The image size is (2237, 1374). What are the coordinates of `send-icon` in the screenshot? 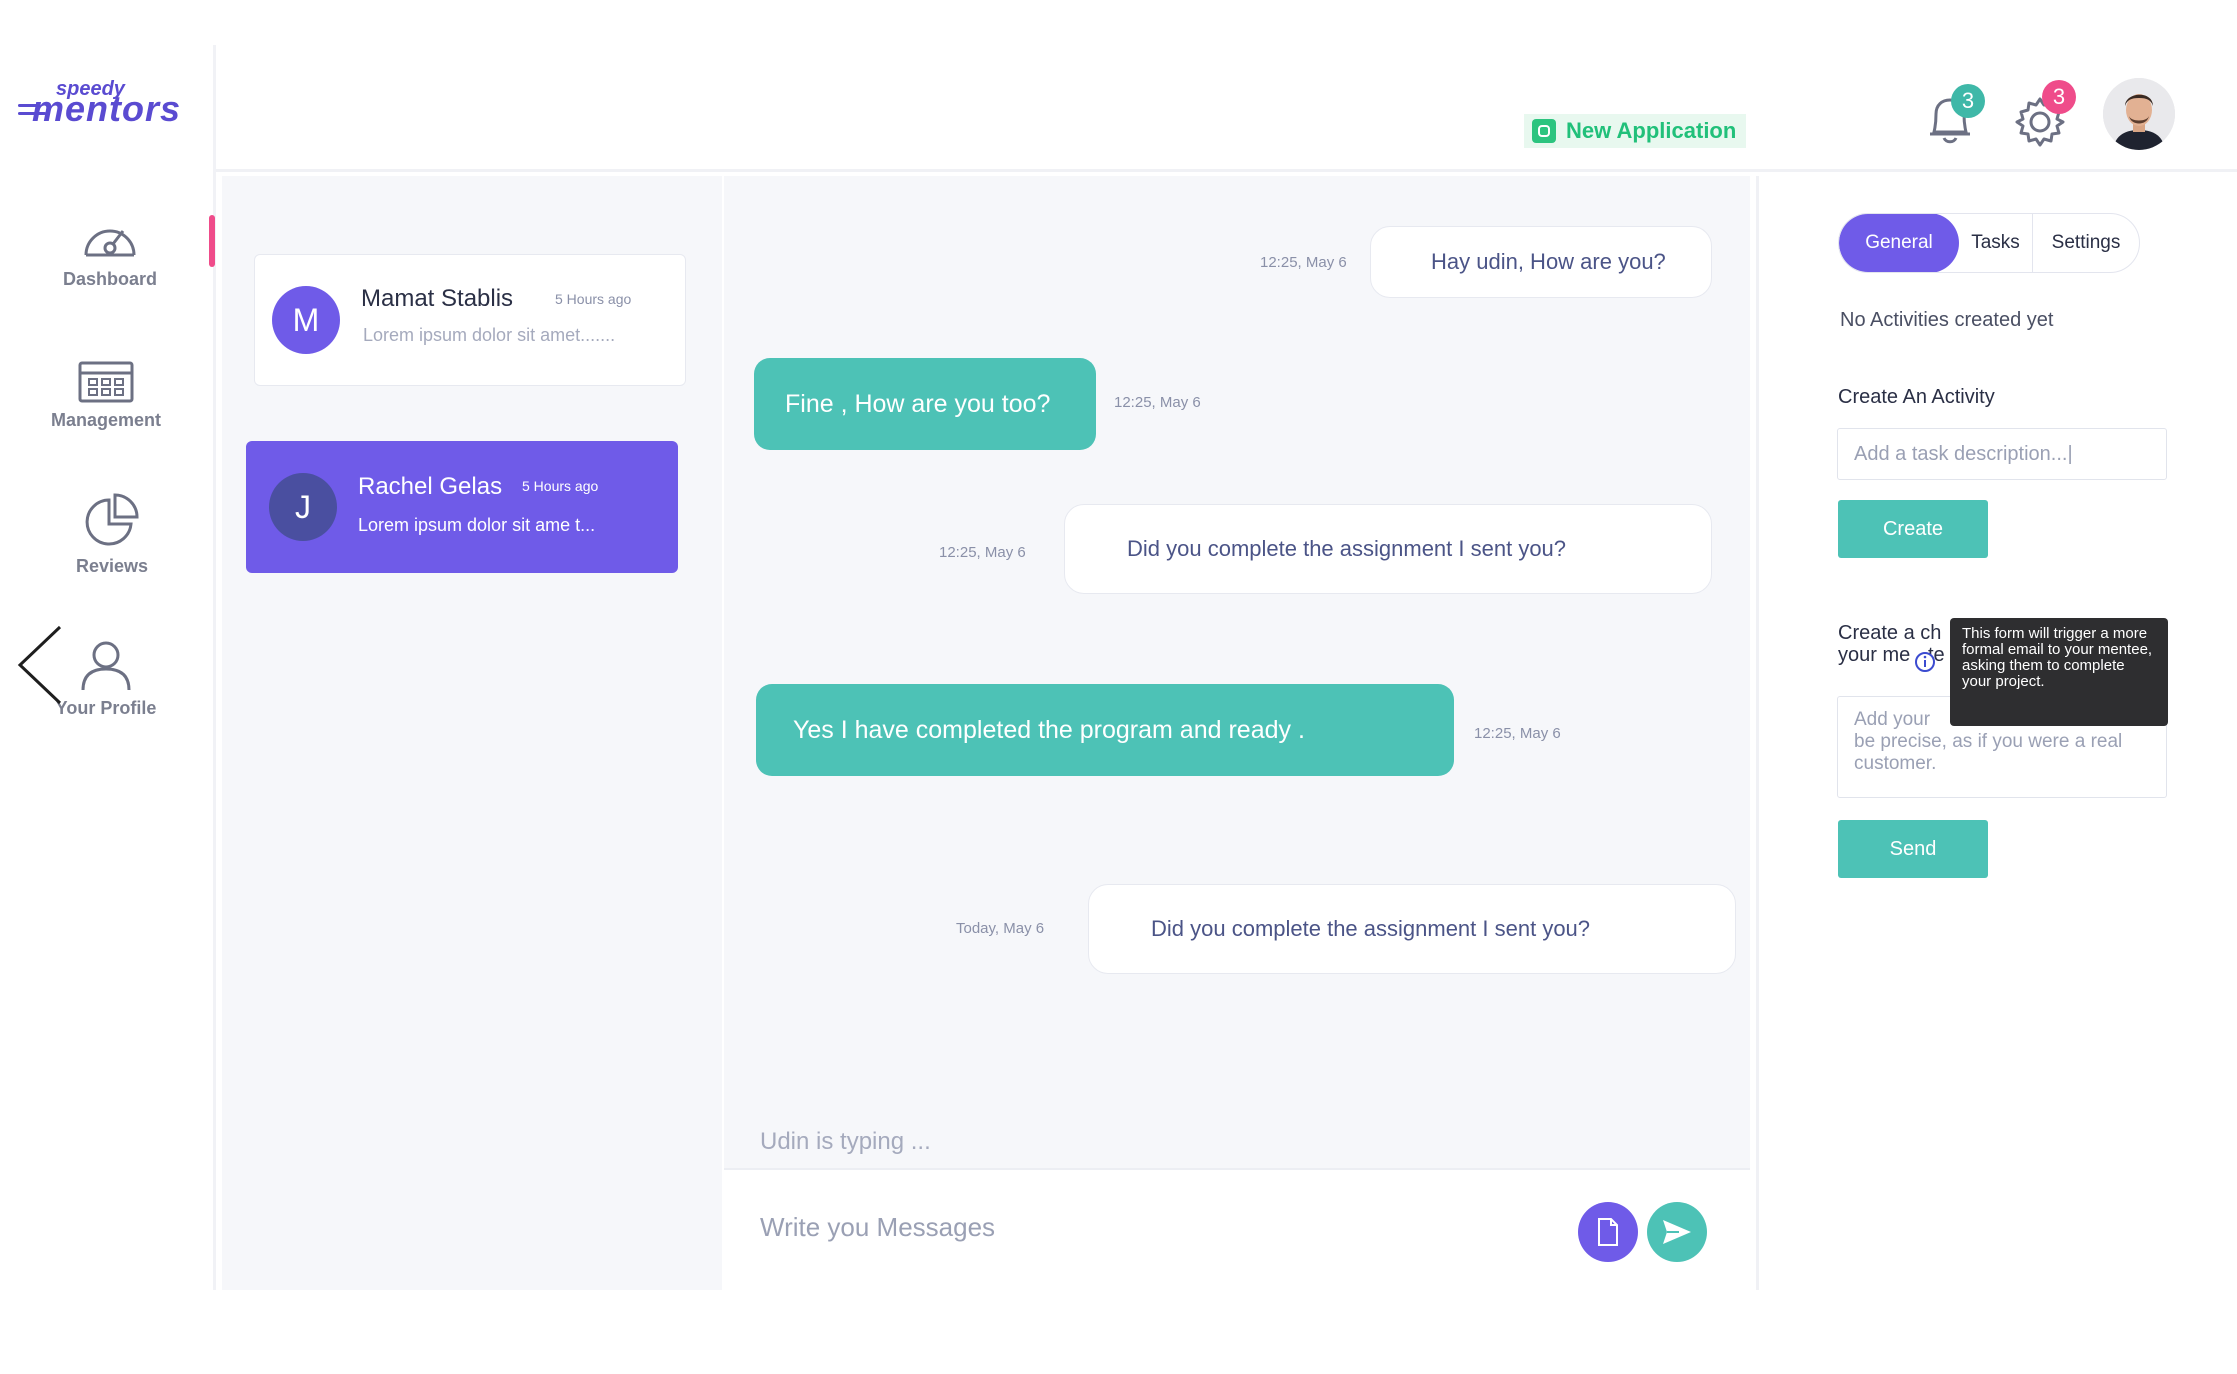 It's located at (1677, 1232).